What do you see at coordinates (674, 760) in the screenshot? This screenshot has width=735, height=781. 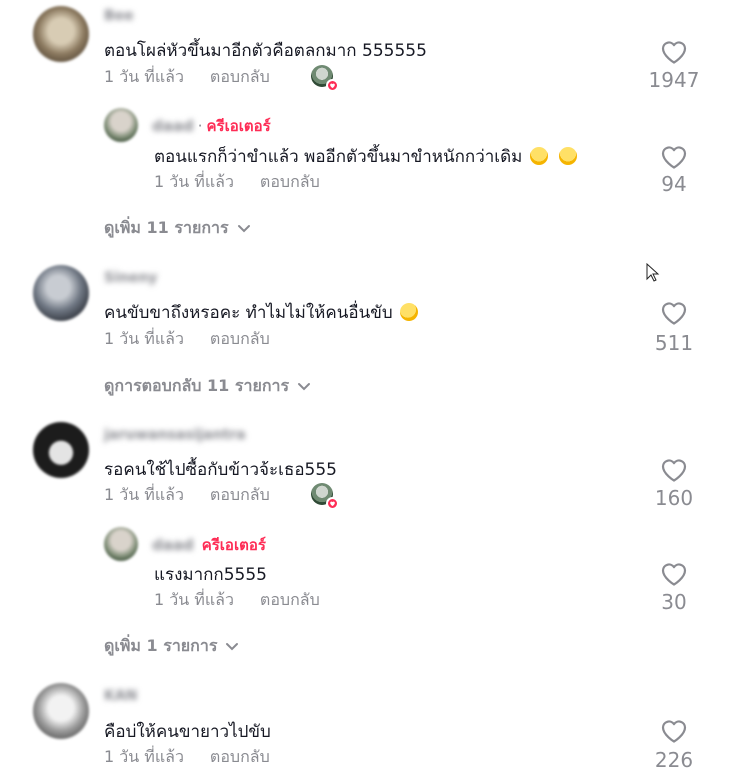 I see `like-count: 226` at bounding box center [674, 760].